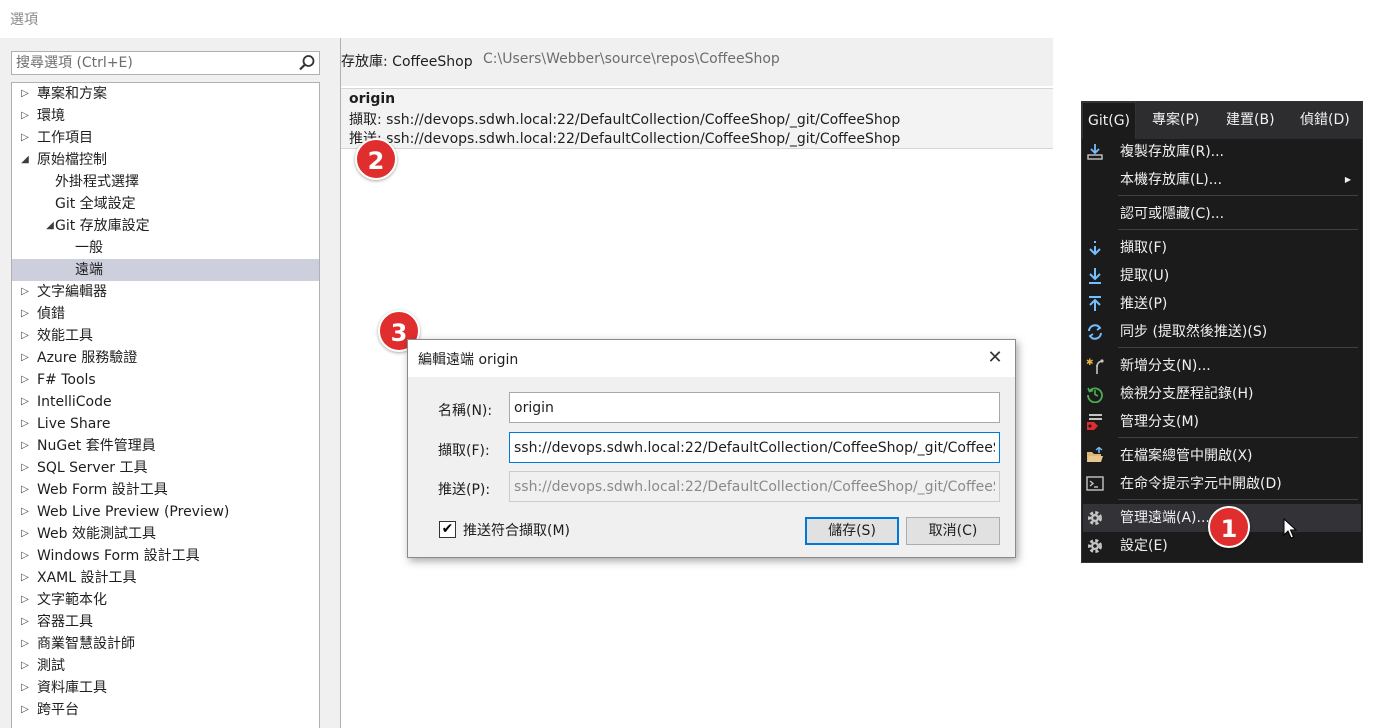 The image size is (1400, 728). What do you see at coordinates (1095, 518) in the screenshot?
I see `gear-icon` at bounding box center [1095, 518].